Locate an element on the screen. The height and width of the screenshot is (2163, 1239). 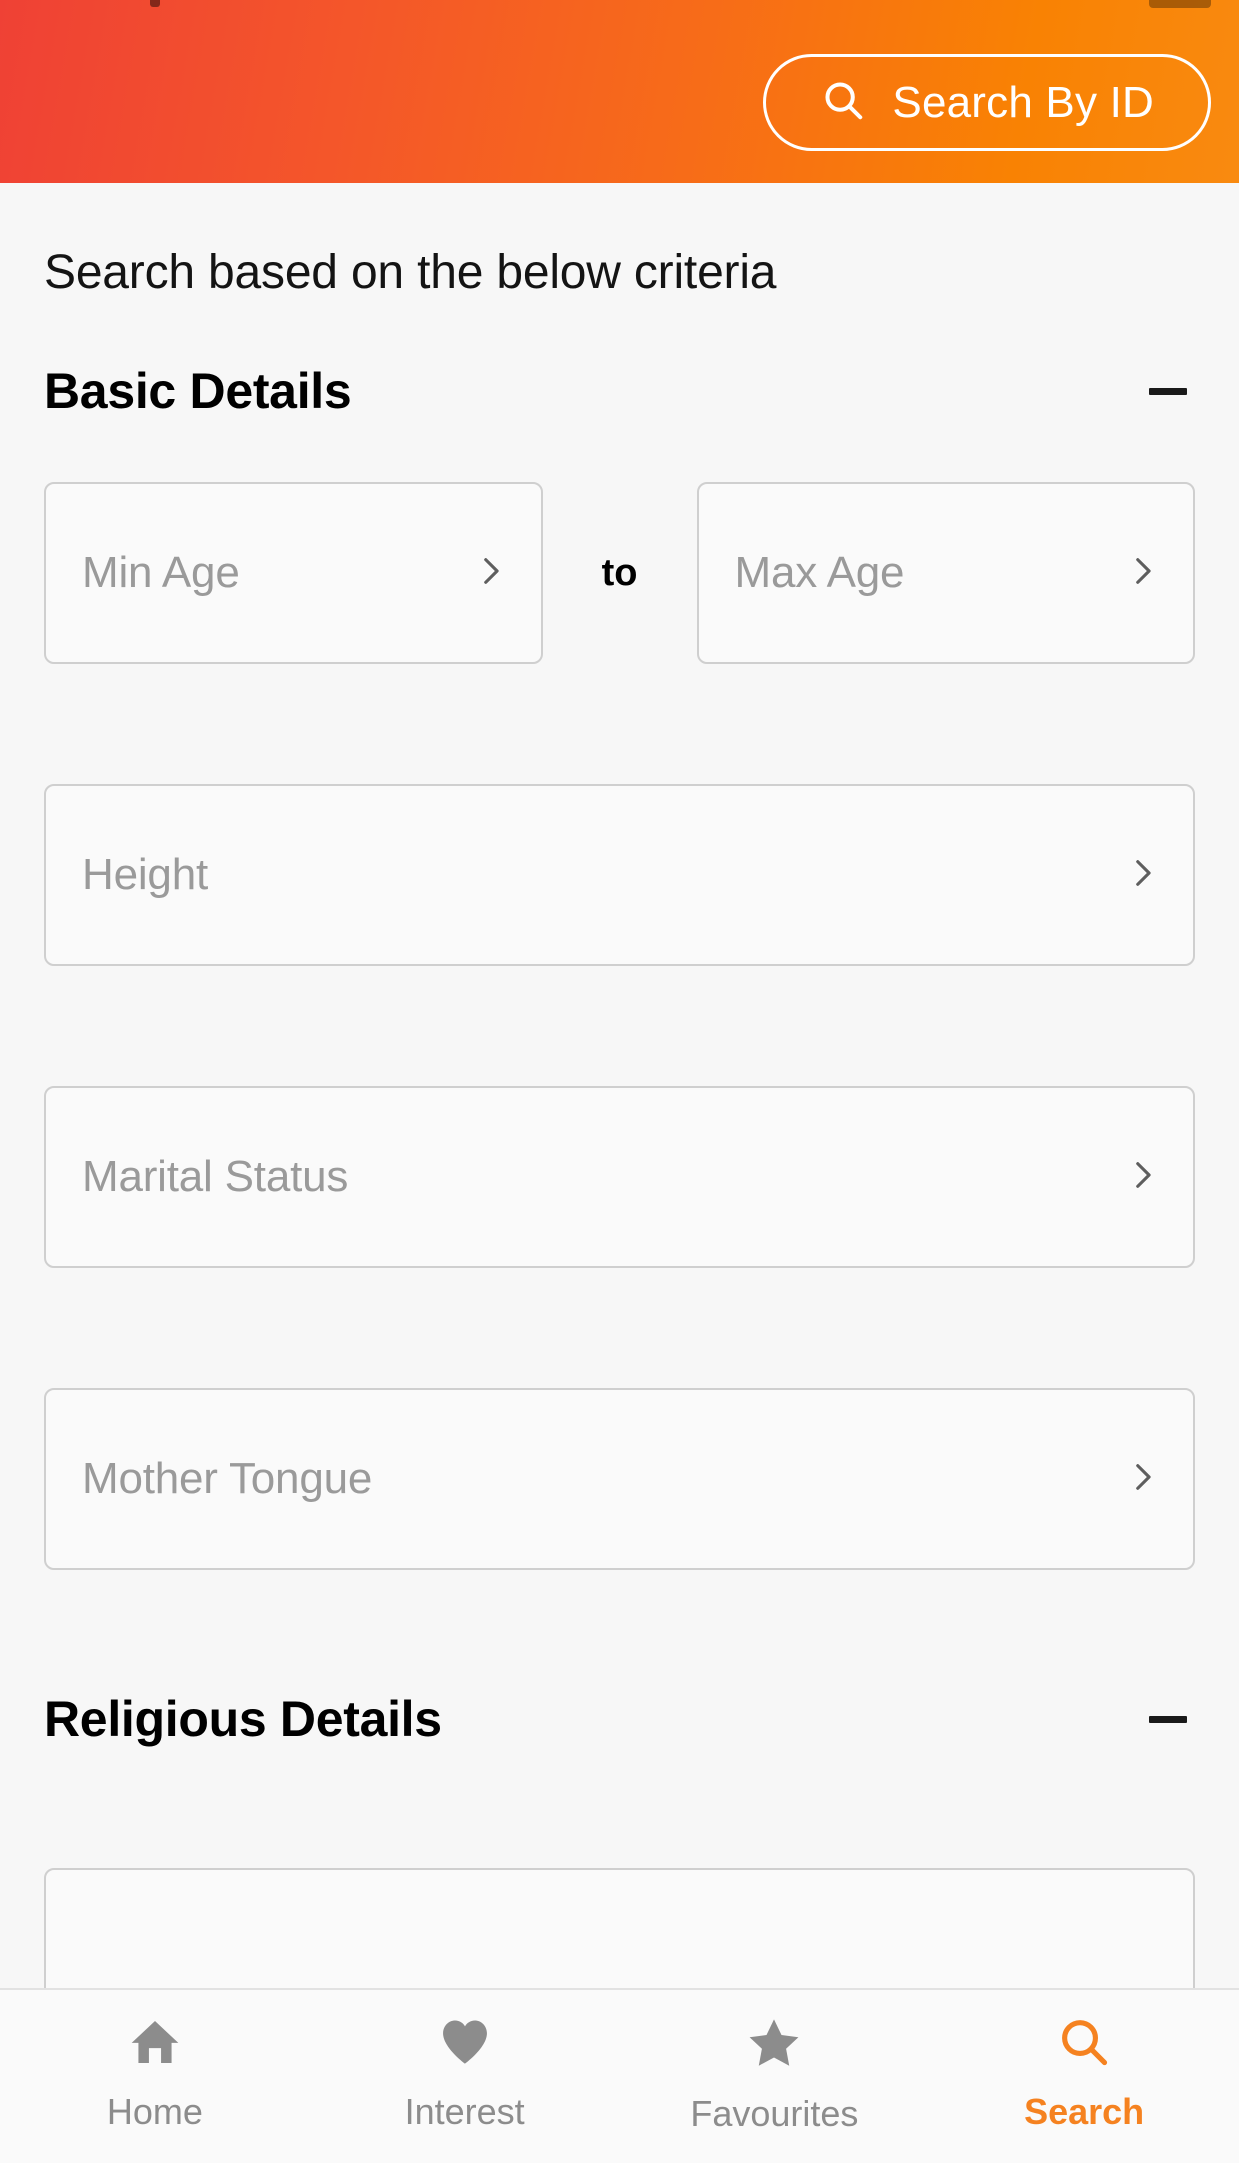
section-header-religious-details: Religious Details is located at coordinates (619, 1719).